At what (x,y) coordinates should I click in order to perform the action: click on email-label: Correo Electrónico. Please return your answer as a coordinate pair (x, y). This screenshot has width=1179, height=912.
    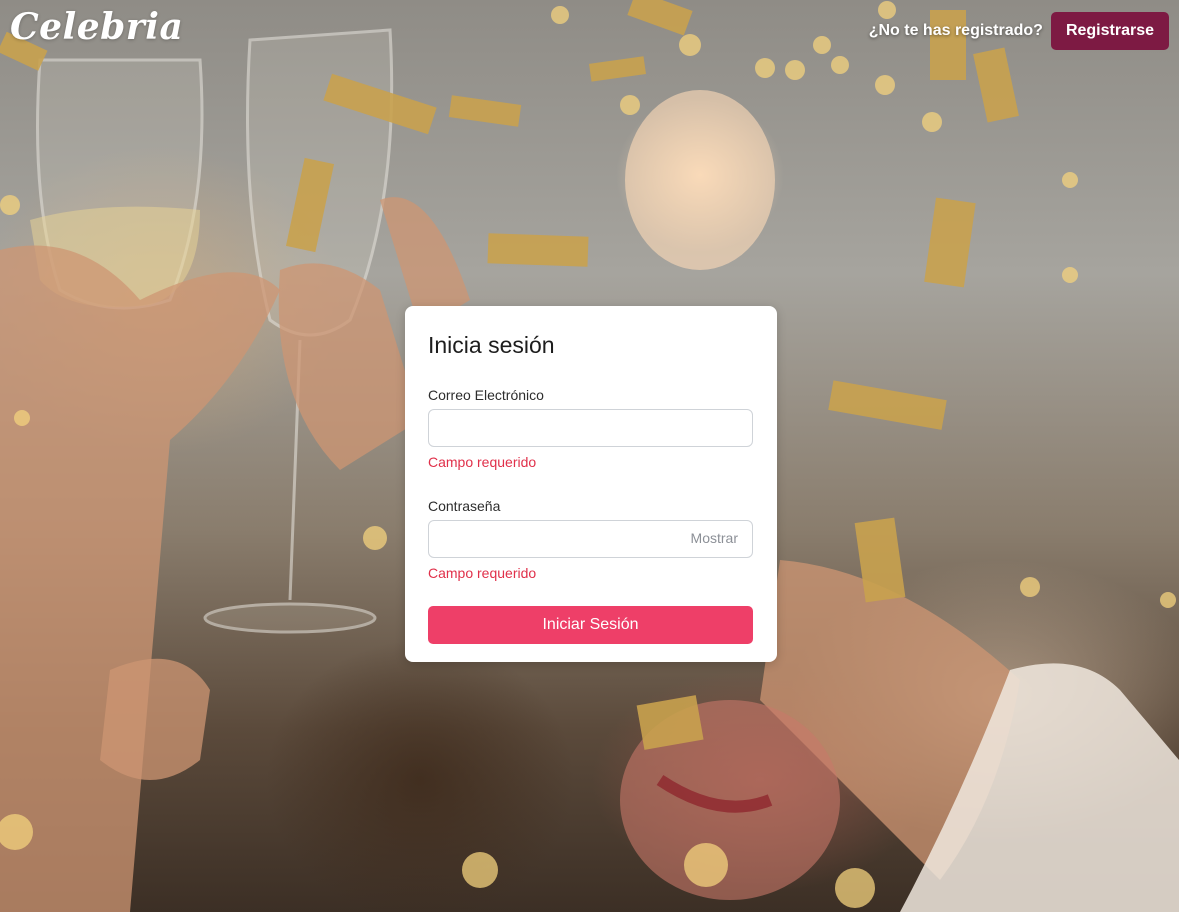
    Looking at the image, I should click on (486, 395).